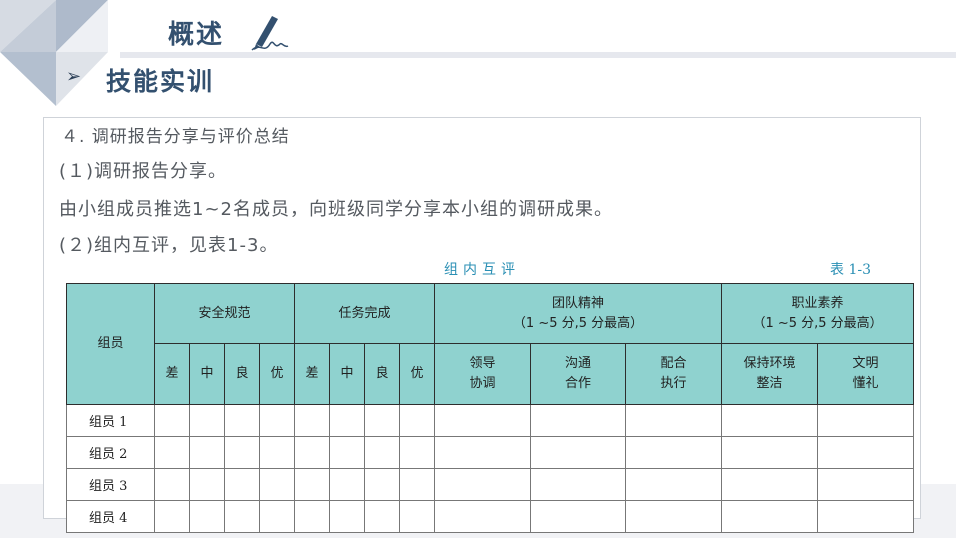  What do you see at coordinates (196, 35) in the screenshot?
I see `page-title: 概述` at bounding box center [196, 35].